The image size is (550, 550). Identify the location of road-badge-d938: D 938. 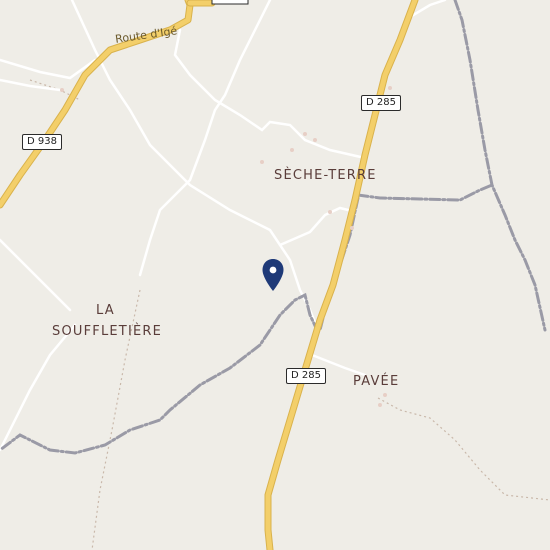
(42, 142).